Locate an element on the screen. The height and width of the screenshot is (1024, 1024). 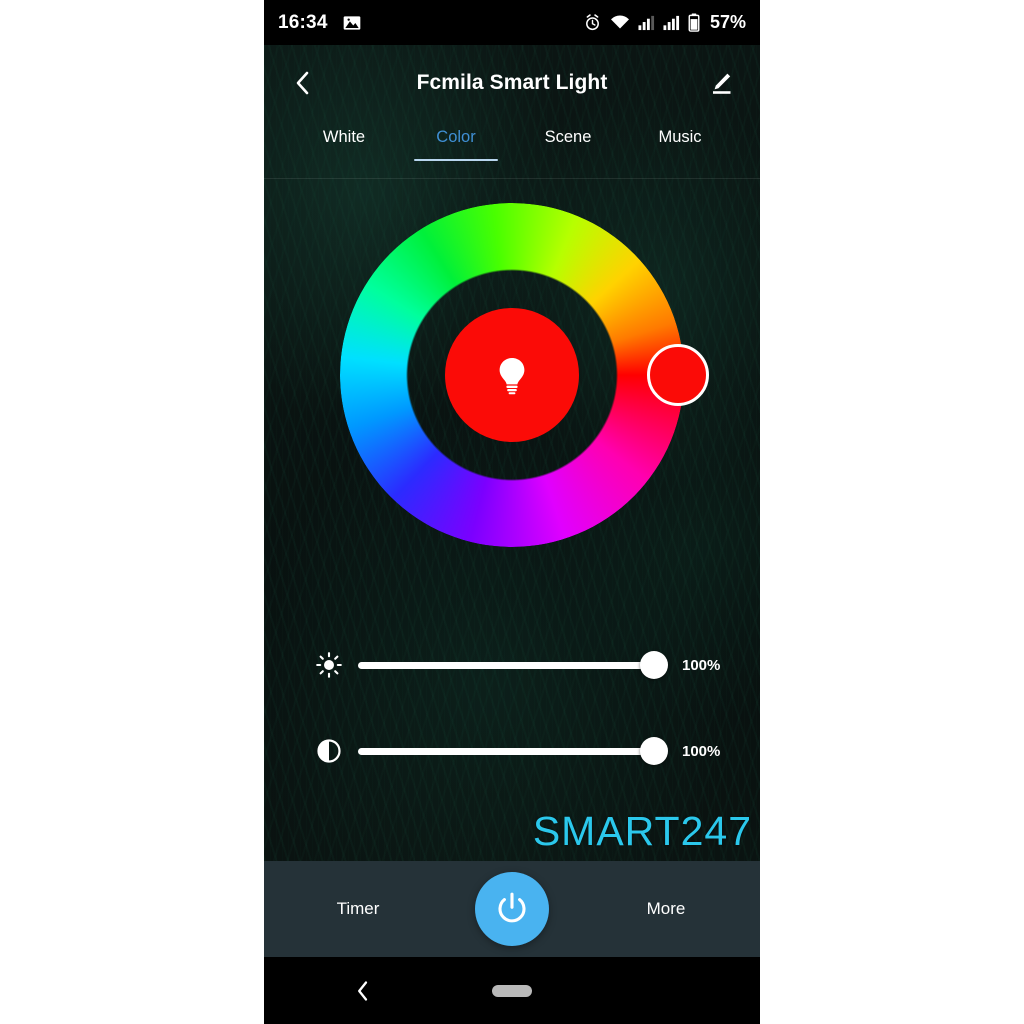
more-button: More is located at coordinates (666, 909).